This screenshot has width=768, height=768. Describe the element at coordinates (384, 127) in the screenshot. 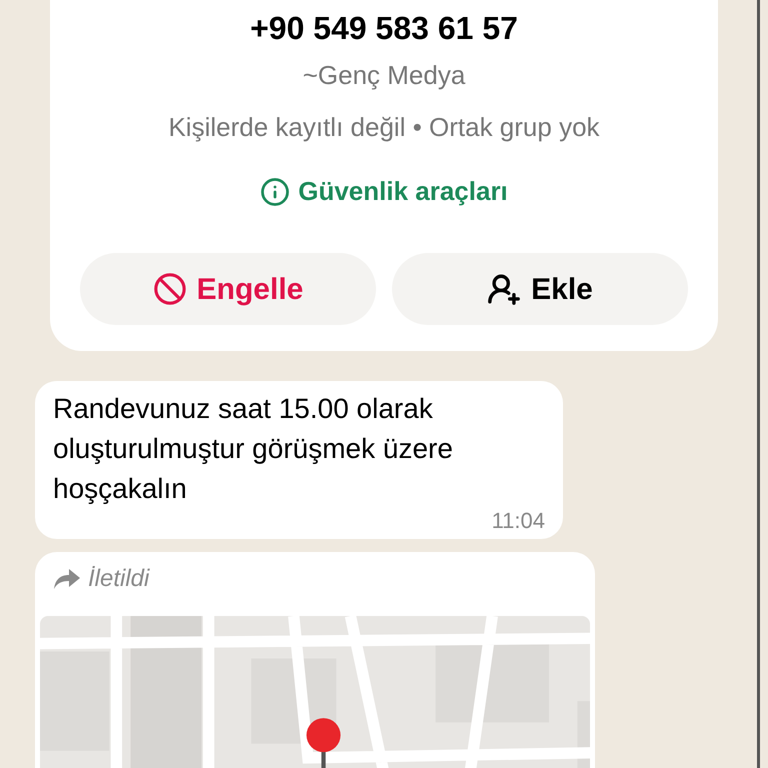

I see `contact-info: Kişilerde kayıtlı değil • Ortak grup yok` at that location.